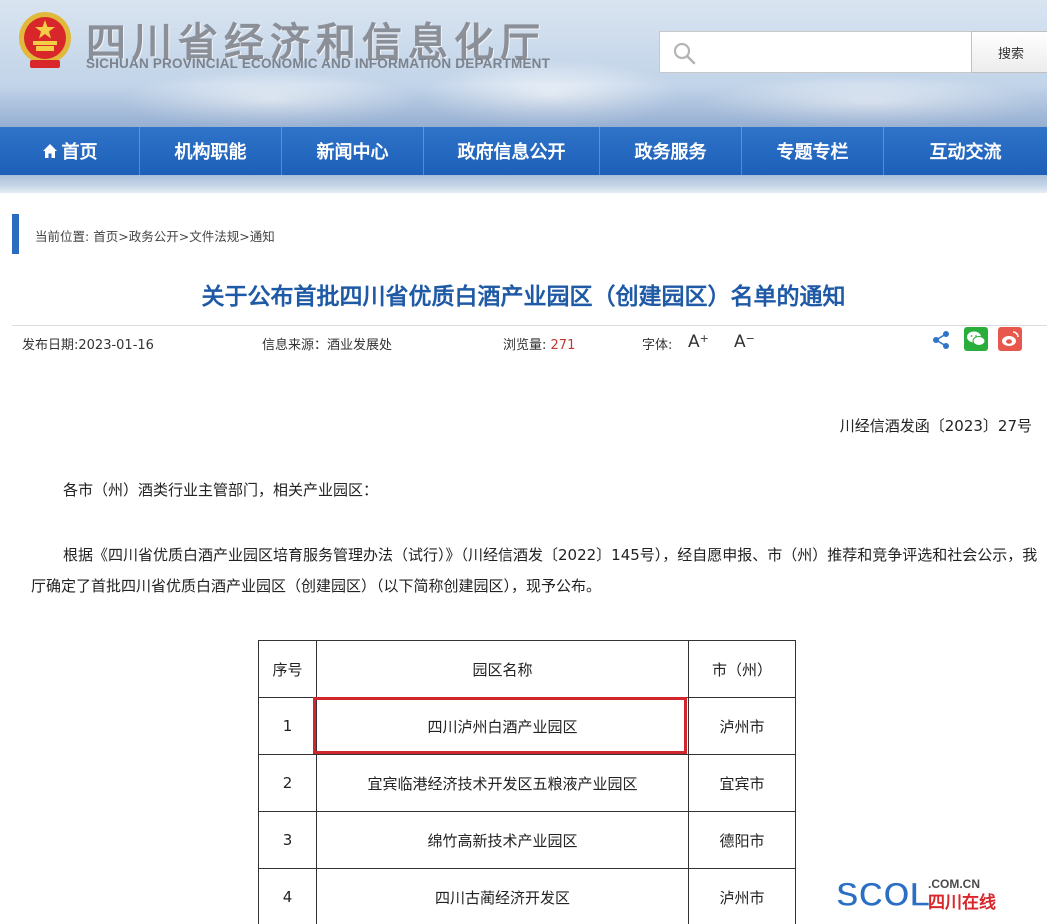  I want to click on weibo-icon, so click(1010, 339).